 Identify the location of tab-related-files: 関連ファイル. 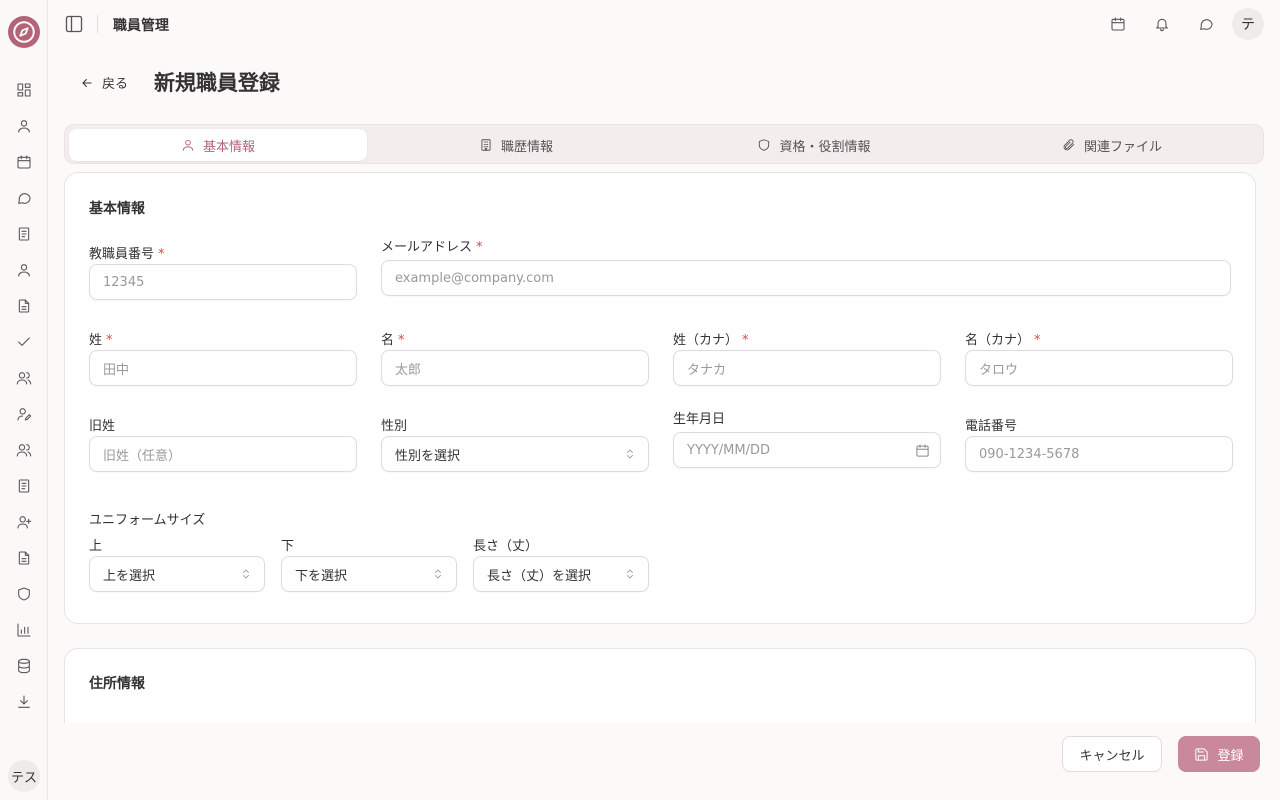
(1112, 145).